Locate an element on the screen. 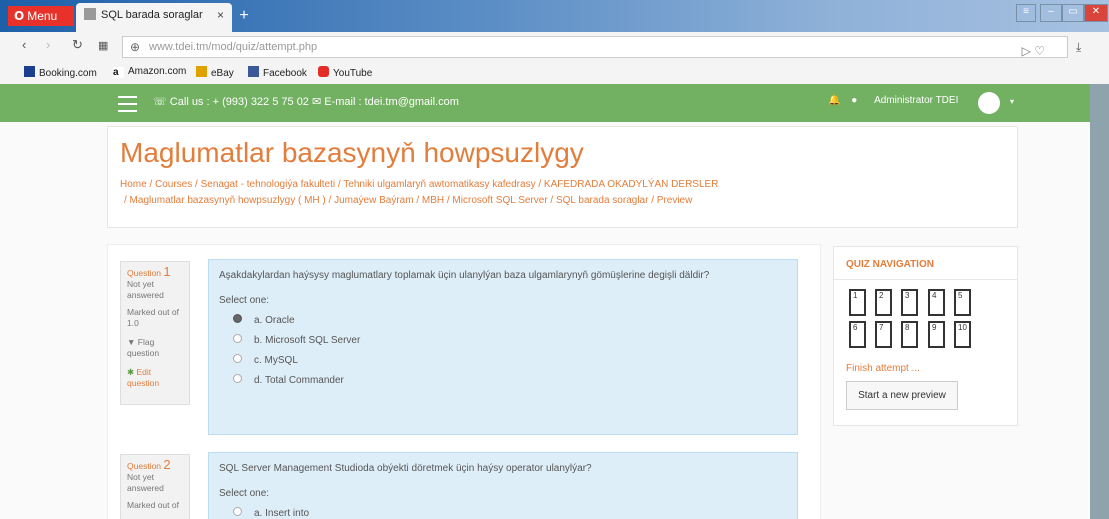  forward-icon: › is located at coordinates (48, 44).